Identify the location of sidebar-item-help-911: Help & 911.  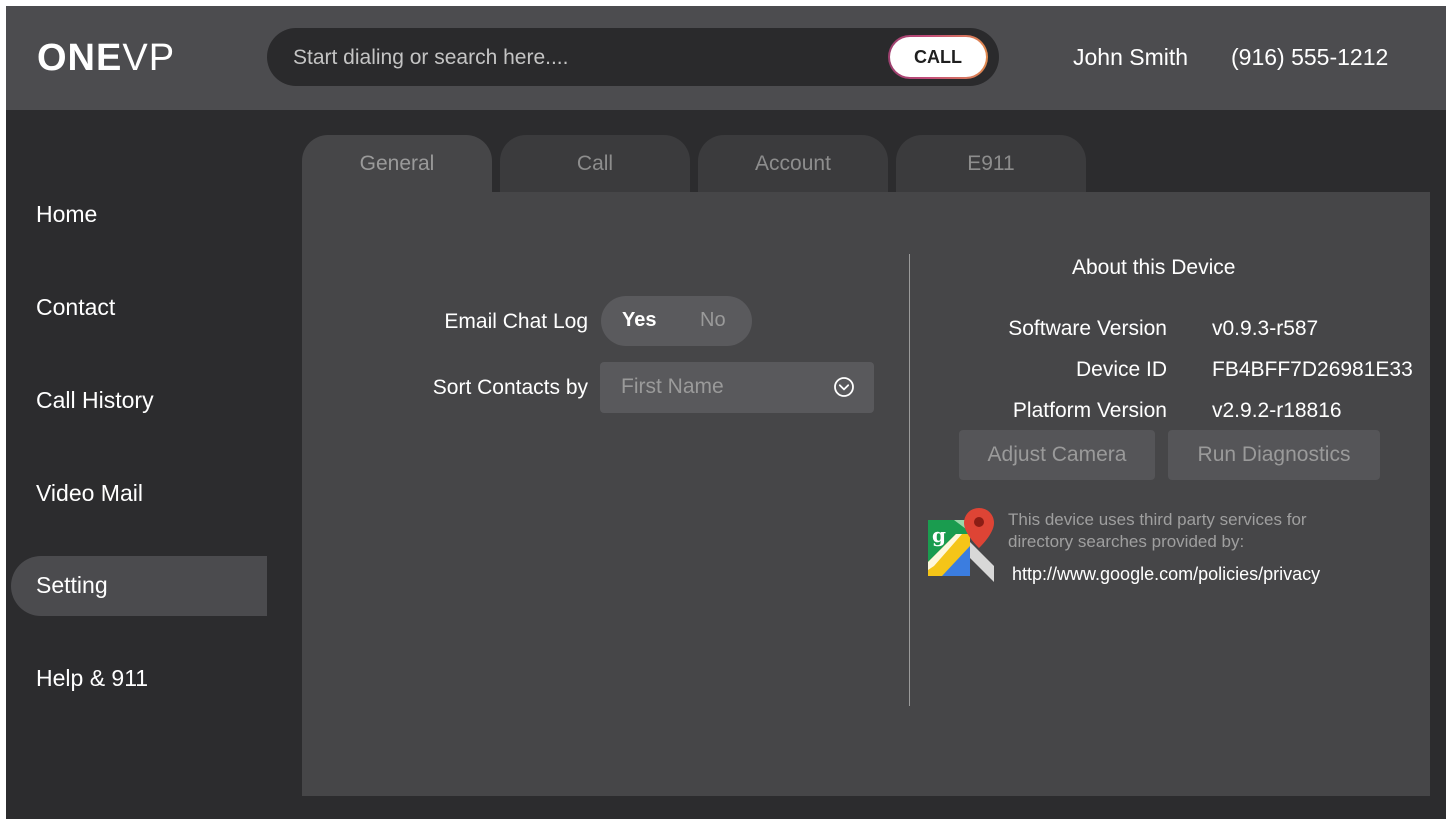
(136, 679).